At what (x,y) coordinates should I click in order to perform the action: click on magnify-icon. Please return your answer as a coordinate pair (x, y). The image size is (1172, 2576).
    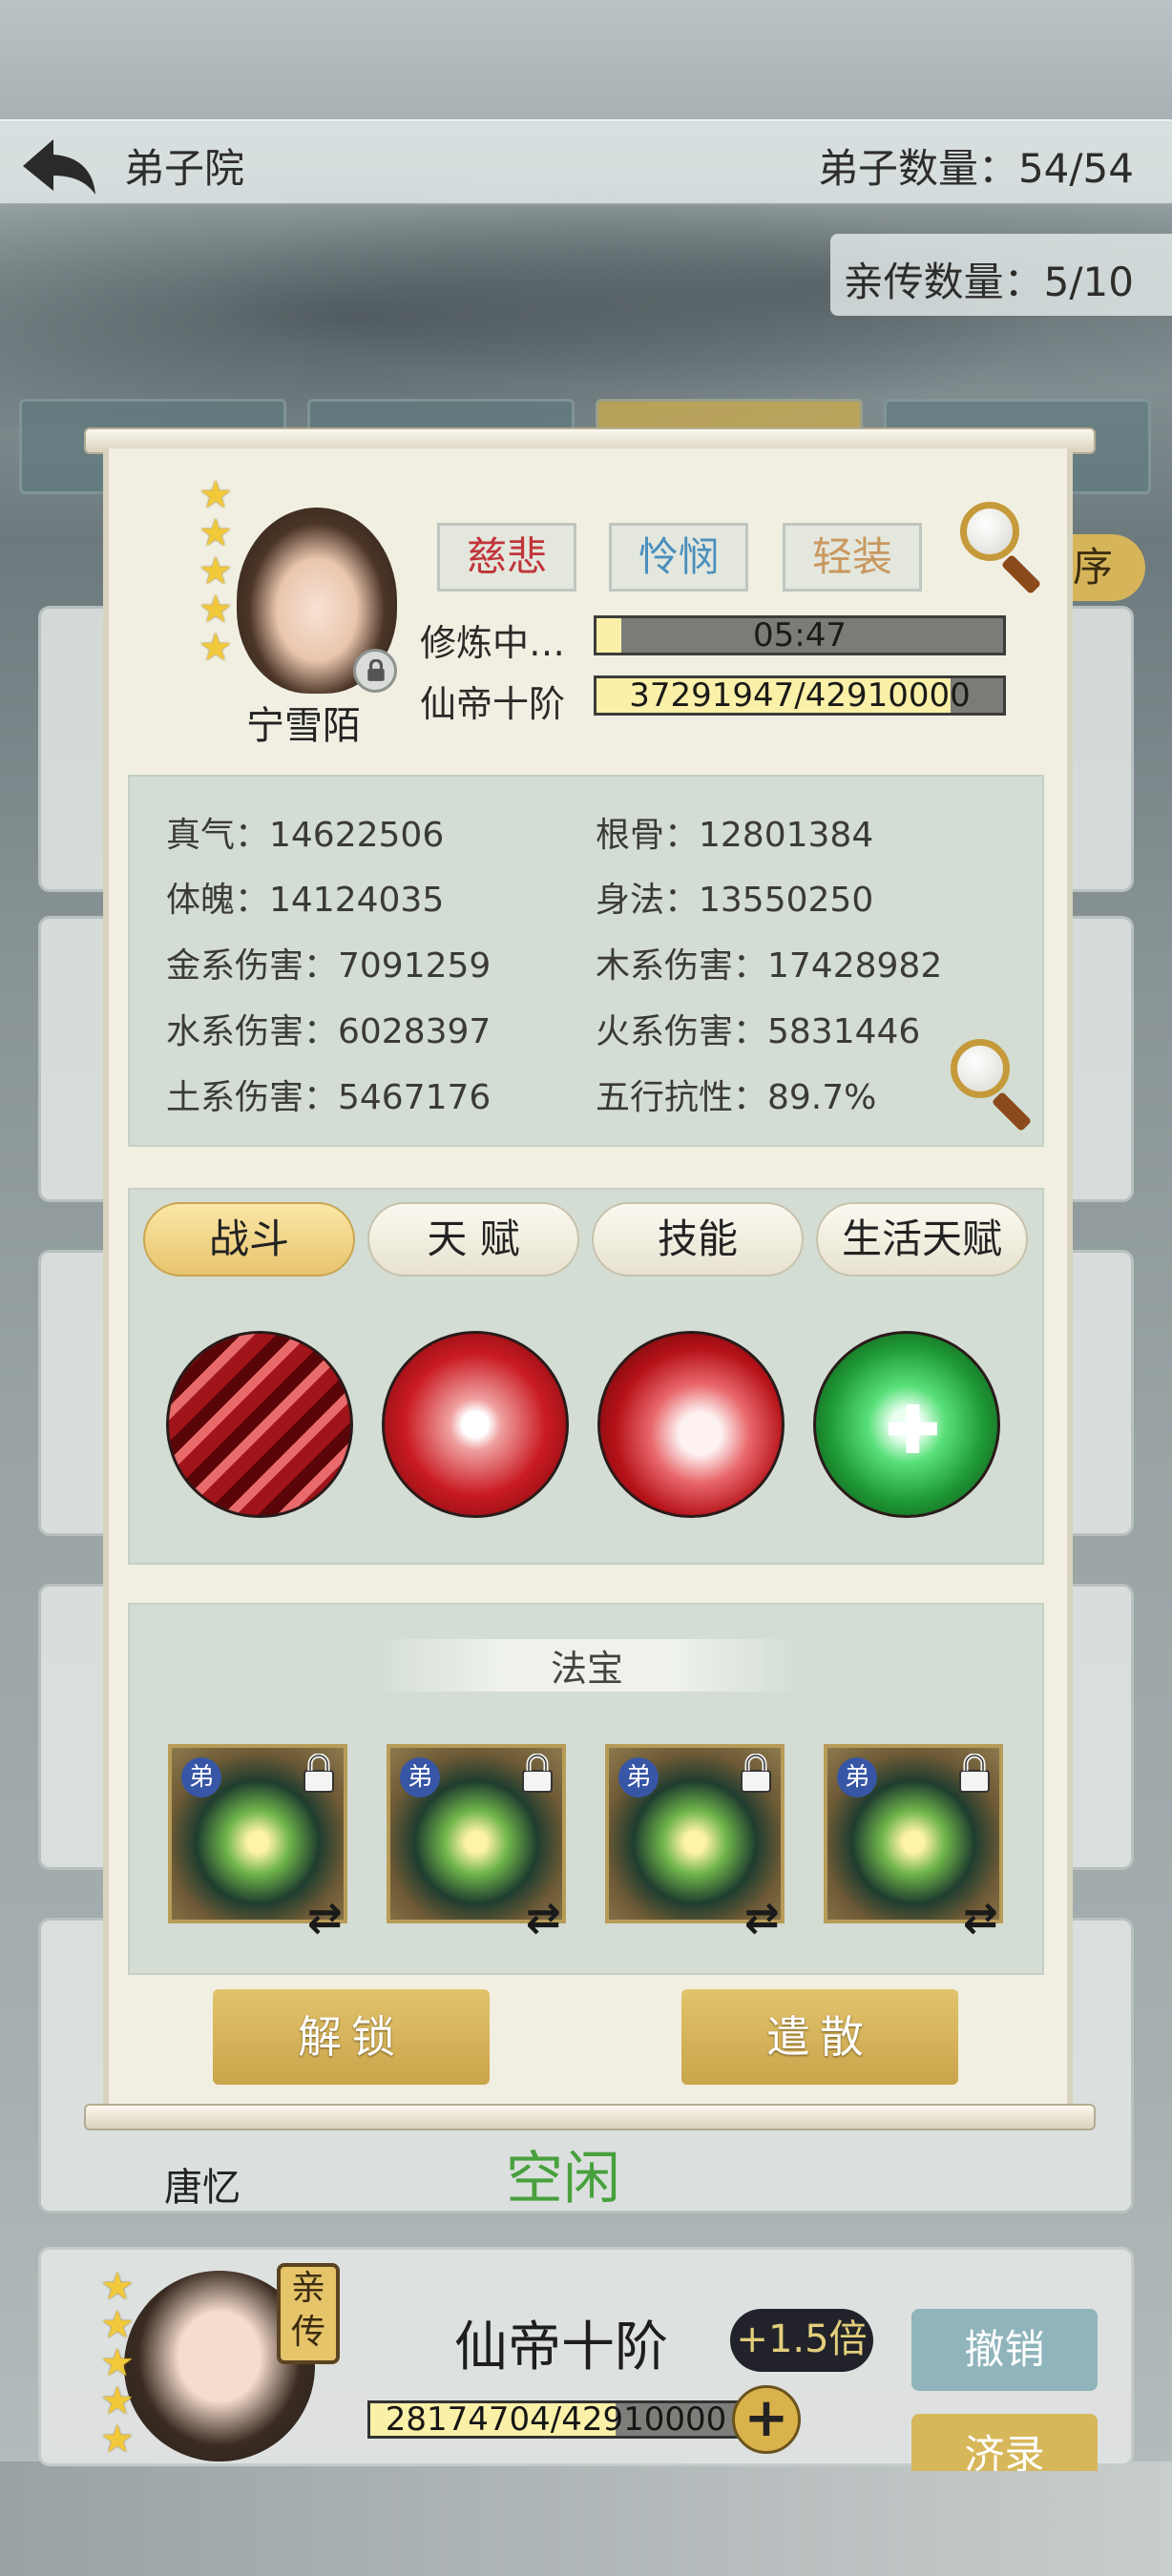
    Looking at the image, I should click on (1004, 546).